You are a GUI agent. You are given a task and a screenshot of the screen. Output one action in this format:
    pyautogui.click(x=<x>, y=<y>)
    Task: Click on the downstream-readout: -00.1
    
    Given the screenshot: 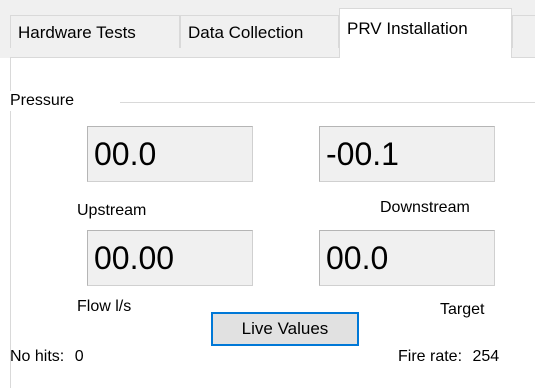 What is the action you would take?
    pyautogui.click(x=407, y=154)
    